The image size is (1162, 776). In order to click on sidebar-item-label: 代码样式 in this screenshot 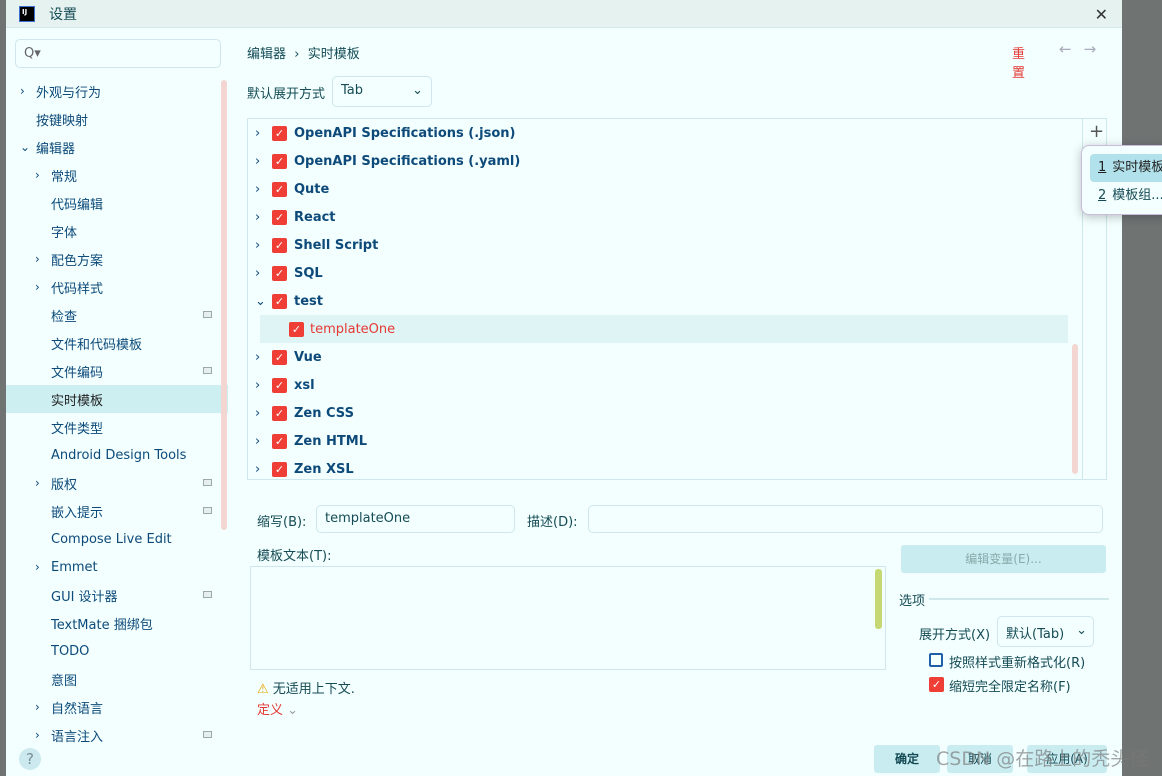, I will do `click(77, 289)`.